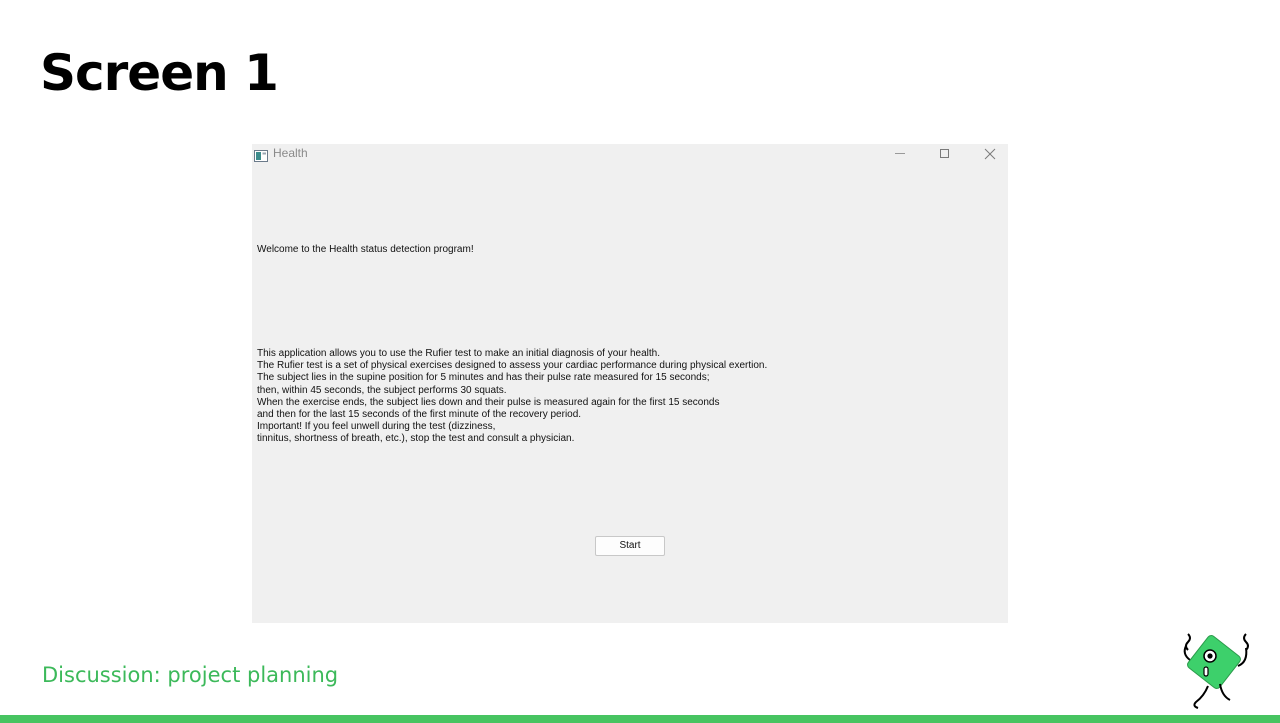 The height and width of the screenshot is (723, 1280). What do you see at coordinates (159, 73) in the screenshot?
I see `slide-title: Screen 1` at bounding box center [159, 73].